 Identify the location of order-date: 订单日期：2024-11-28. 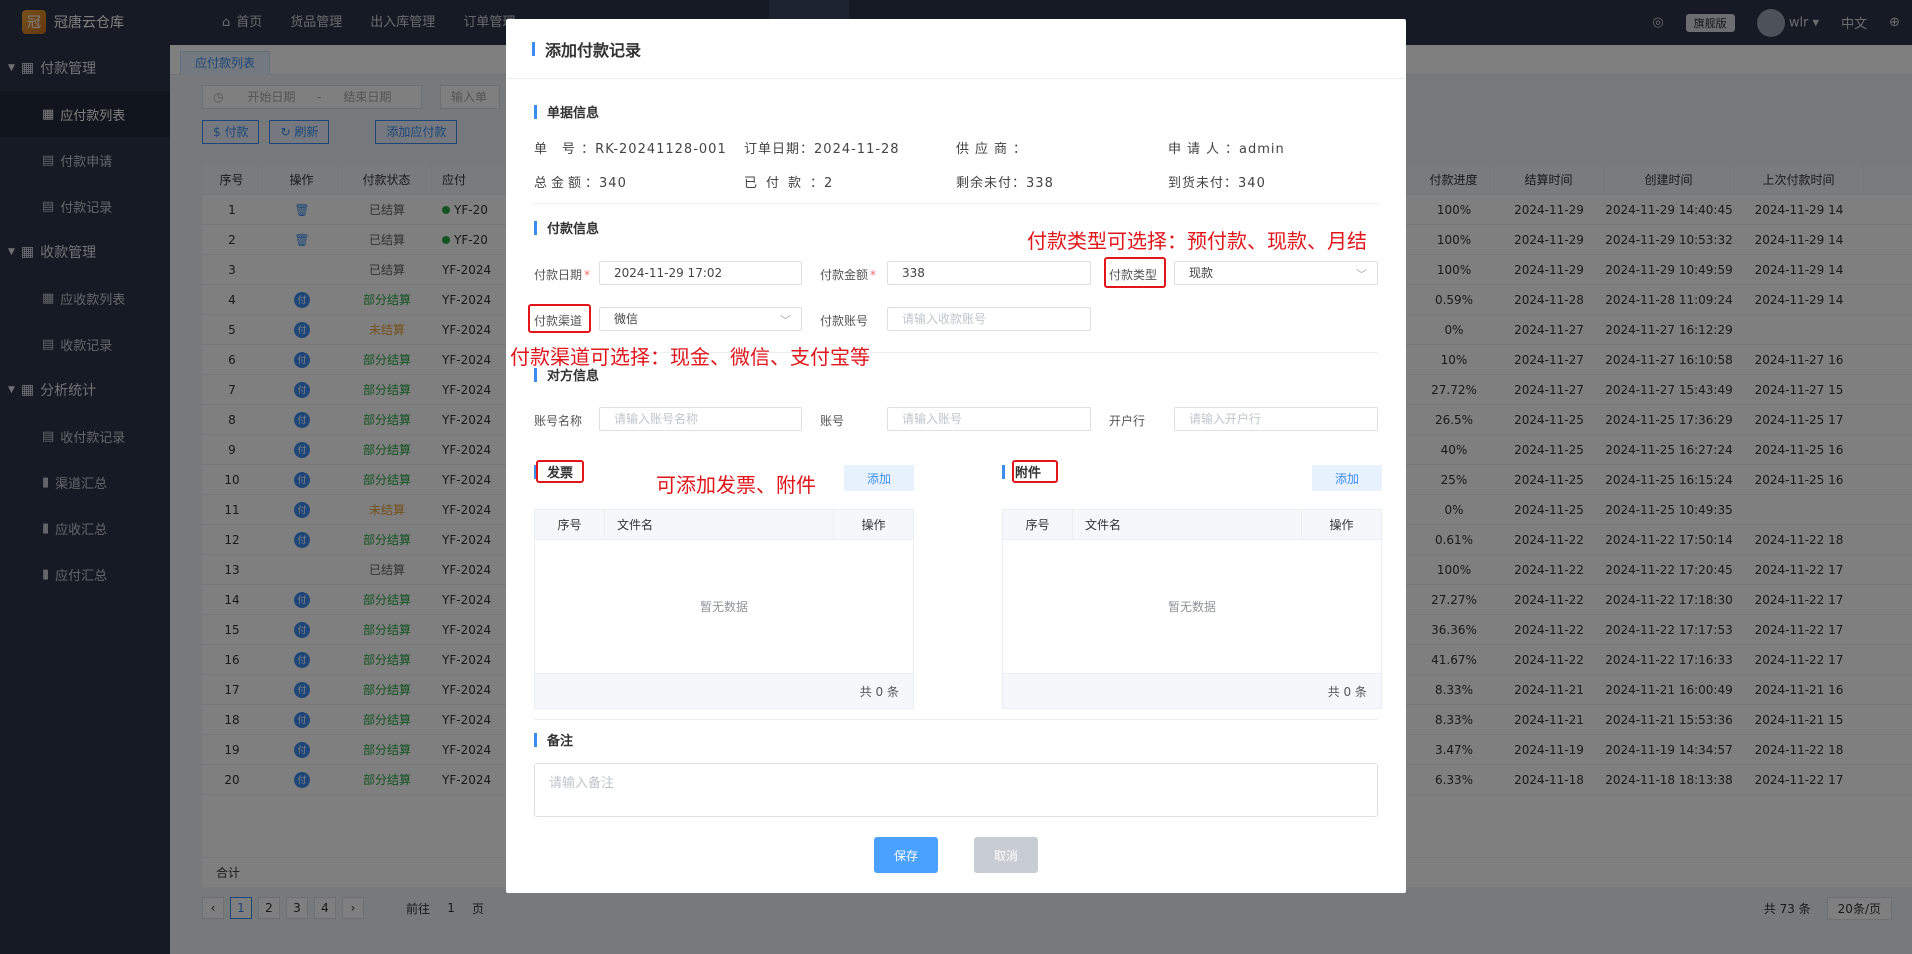
(822, 149).